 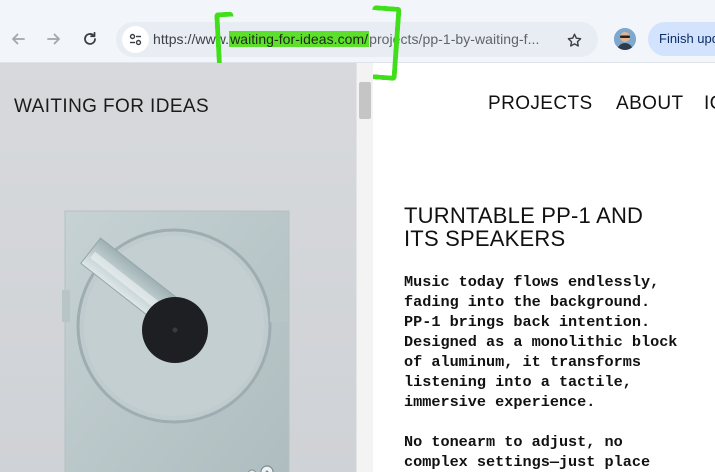 What do you see at coordinates (111, 107) in the screenshot?
I see `site-brand-logo: WAITING FOR IDEAS` at bounding box center [111, 107].